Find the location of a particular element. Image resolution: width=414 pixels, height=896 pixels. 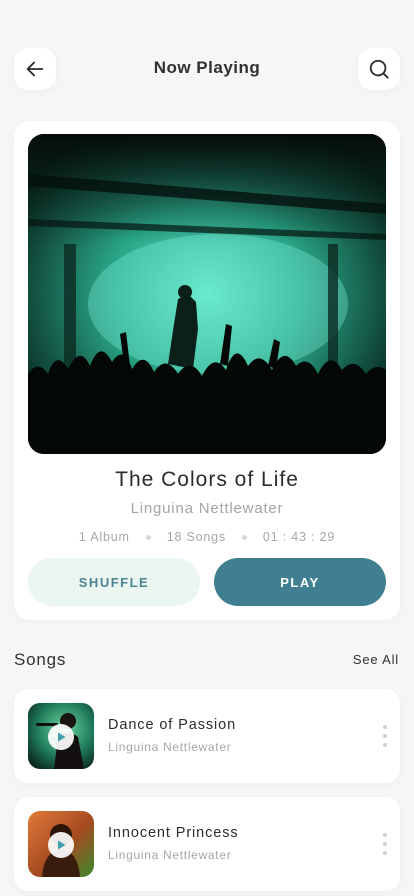

album-meta: 1 Album 18 Songs 01 : 43 : 29 is located at coordinates (207, 537).